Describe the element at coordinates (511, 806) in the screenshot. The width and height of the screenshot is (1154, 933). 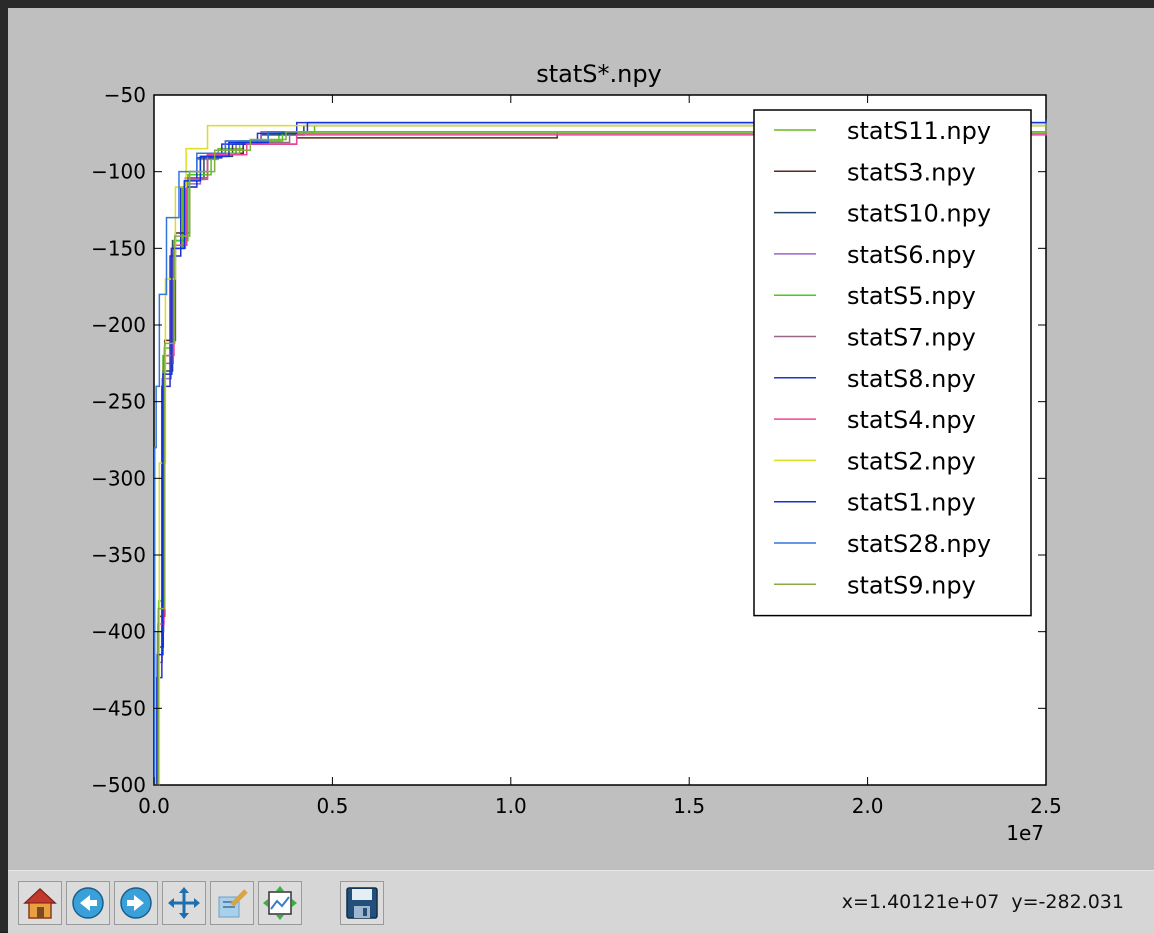
I see `x-tick-label: 1.0` at that location.